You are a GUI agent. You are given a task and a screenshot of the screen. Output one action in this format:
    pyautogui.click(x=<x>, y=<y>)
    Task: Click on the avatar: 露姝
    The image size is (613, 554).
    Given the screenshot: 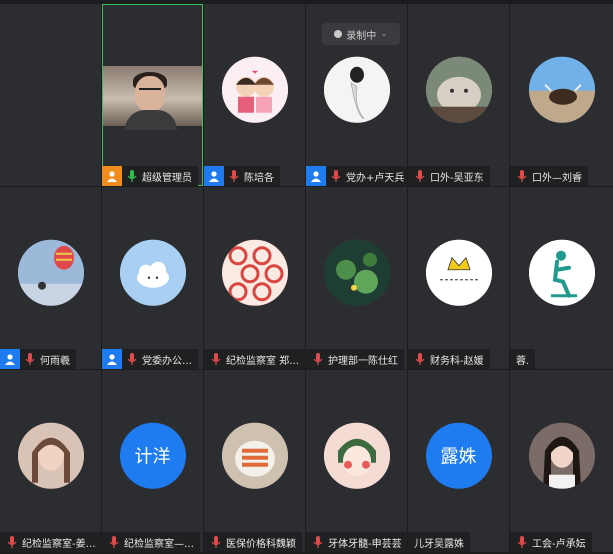 What is the action you would take?
    pyautogui.click(x=458, y=455)
    